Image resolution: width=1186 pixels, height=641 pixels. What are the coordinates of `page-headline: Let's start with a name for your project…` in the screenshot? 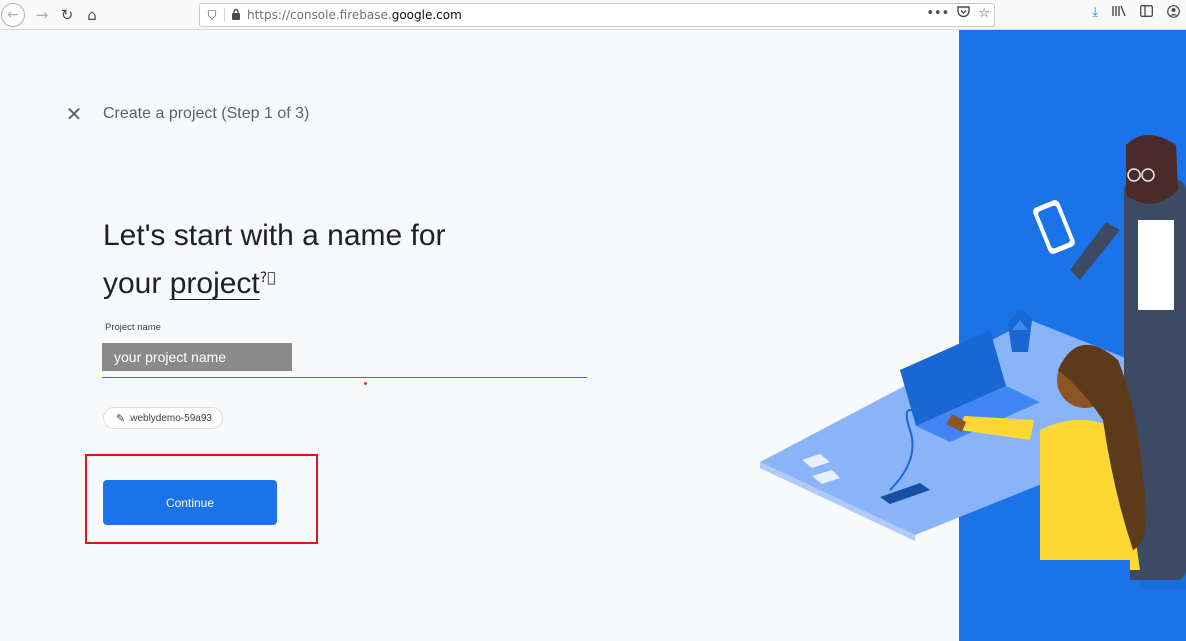 It's located at (313, 259).